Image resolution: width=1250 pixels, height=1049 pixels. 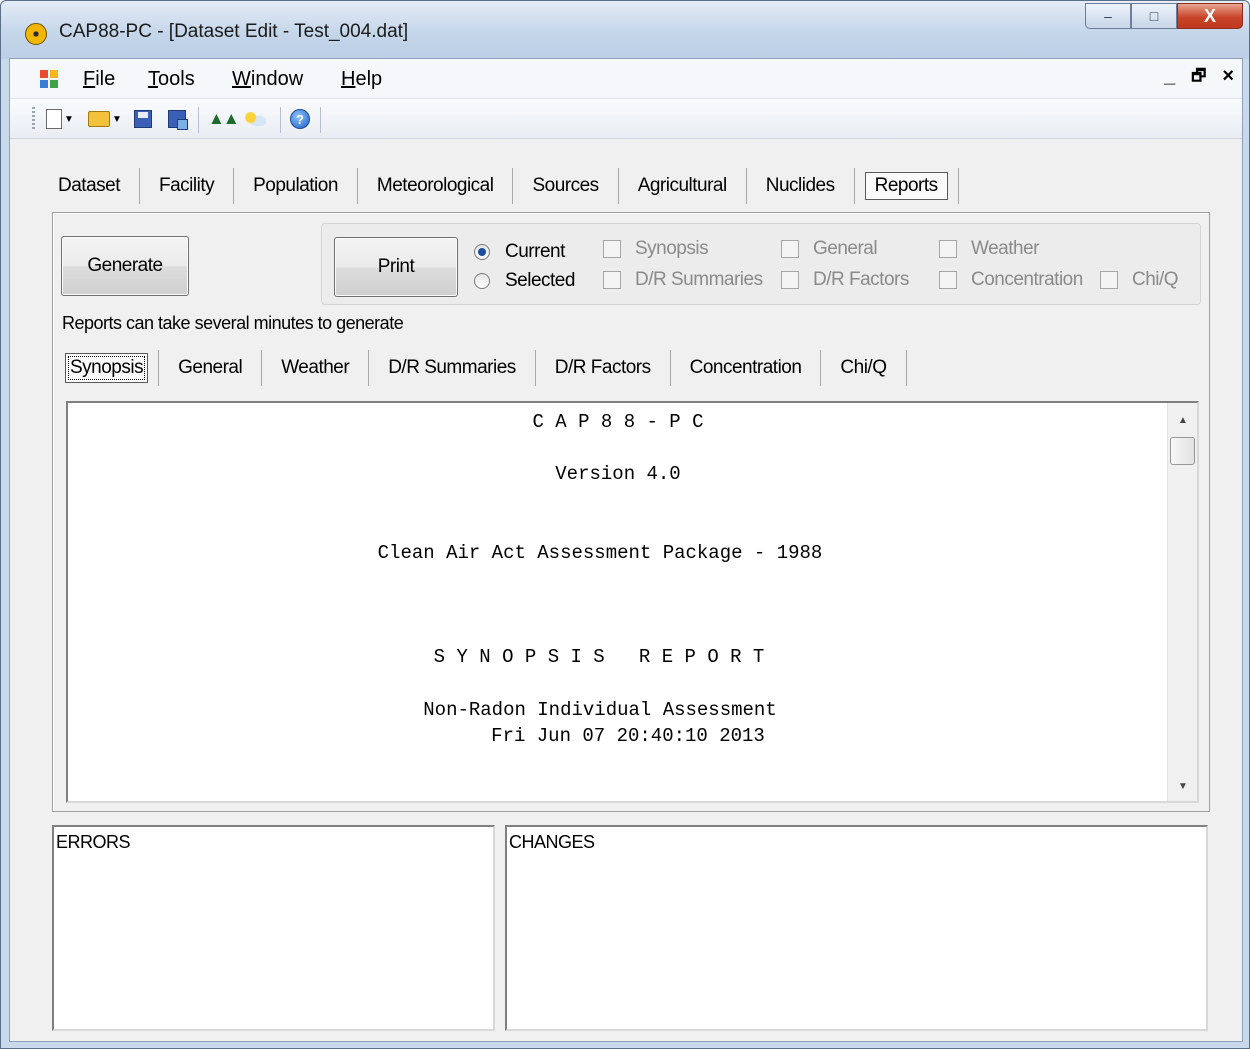 I want to click on tab-nuclides: Nuclides, so click(x=801, y=186).